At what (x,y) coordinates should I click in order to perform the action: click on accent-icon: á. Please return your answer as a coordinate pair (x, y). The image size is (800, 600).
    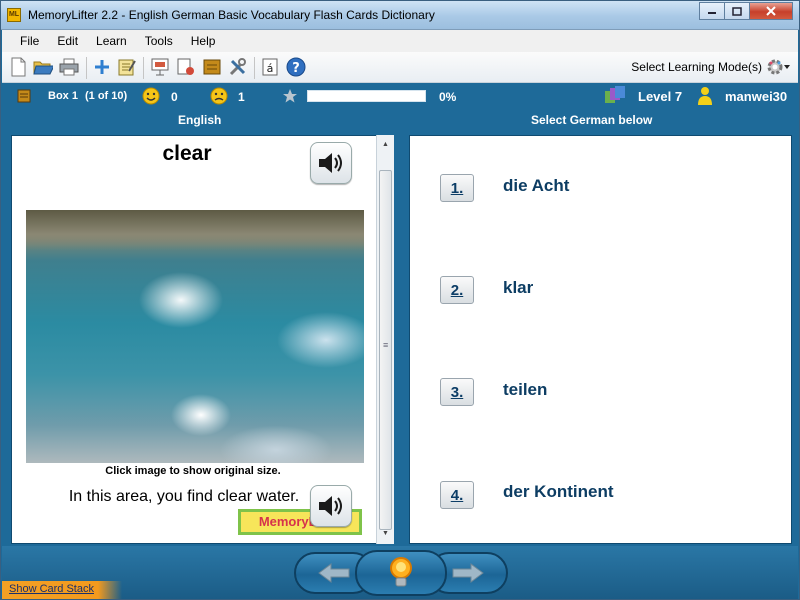
    Looking at the image, I should click on (270, 67).